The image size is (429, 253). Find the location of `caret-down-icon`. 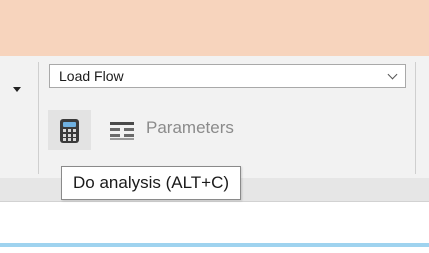

caret-down-icon is located at coordinates (17, 89).